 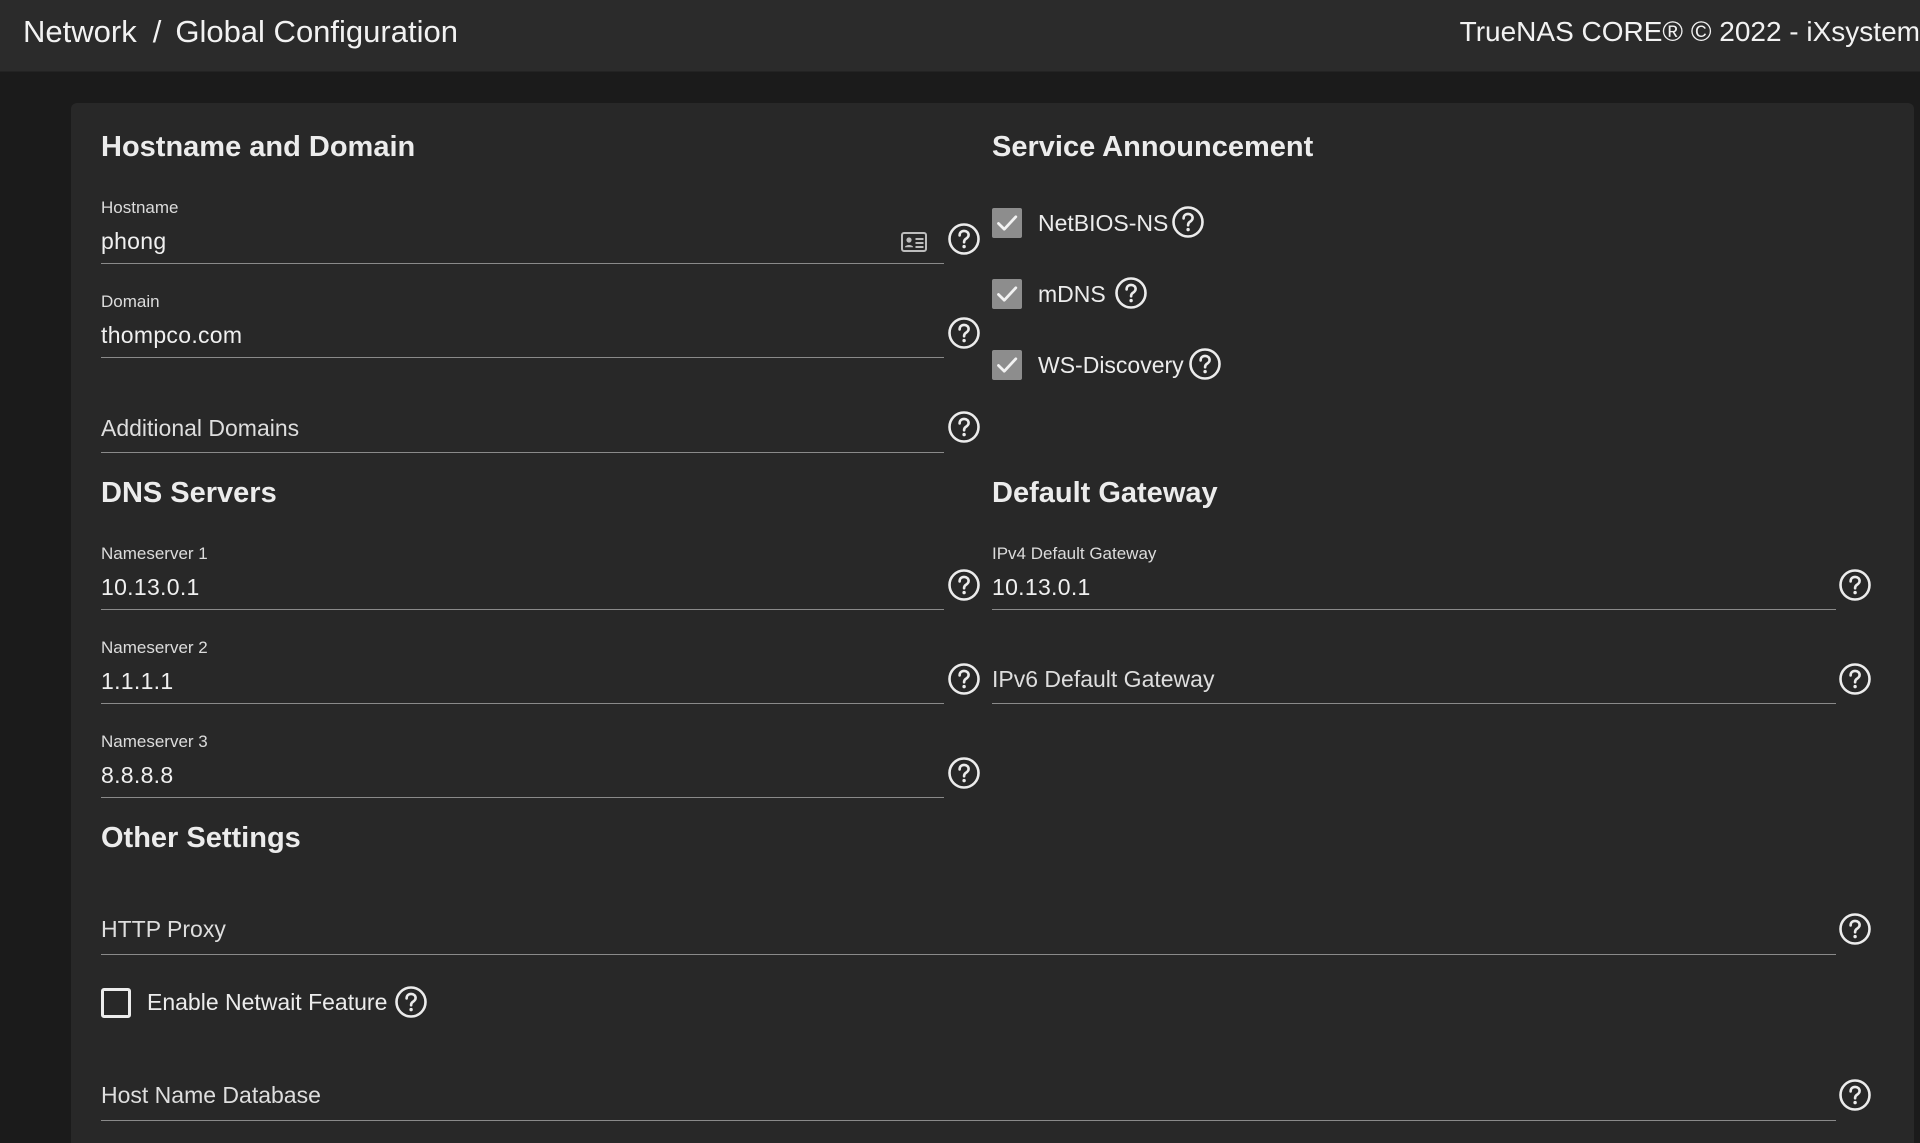 What do you see at coordinates (964, 333) in the screenshot?
I see `domain-help-icon` at bounding box center [964, 333].